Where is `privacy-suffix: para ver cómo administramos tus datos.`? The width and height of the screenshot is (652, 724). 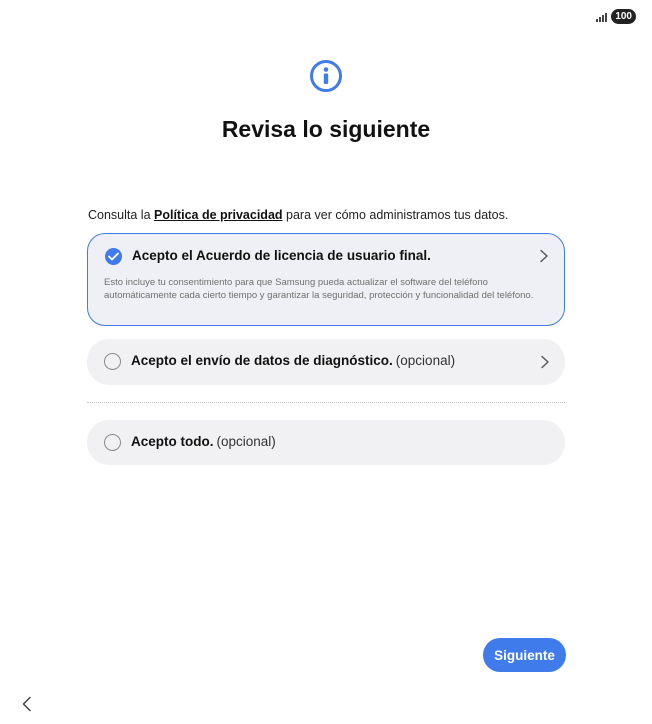 privacy-suffix: para ver cómo administramos tus datos. is located at coordinates (395, 215).